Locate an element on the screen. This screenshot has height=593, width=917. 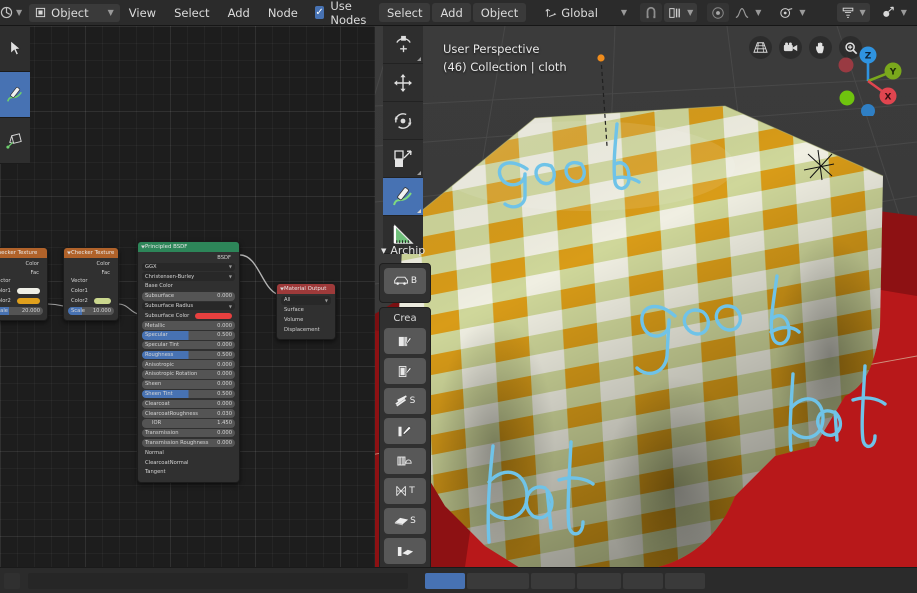
status-mouse-left is located at coordinates (445, 580).